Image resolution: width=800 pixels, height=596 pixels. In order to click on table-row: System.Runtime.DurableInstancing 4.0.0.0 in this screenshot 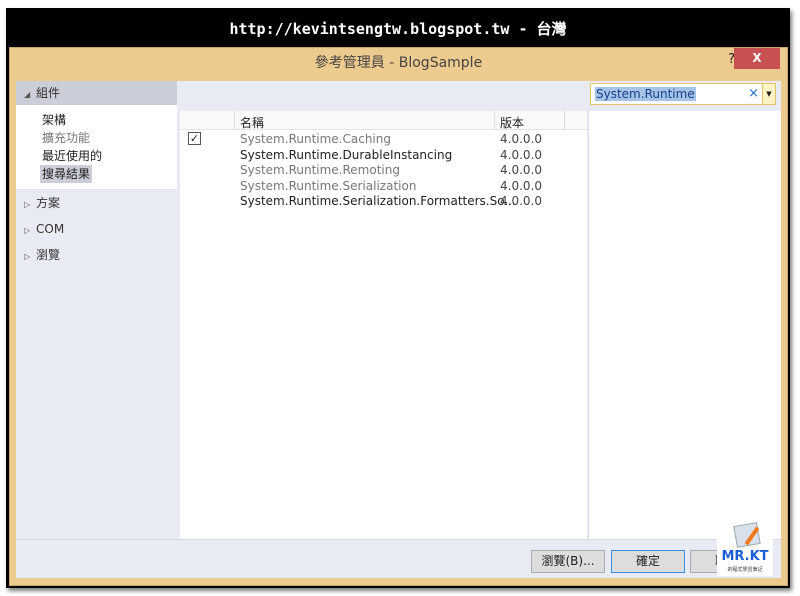, I will do `click(383, 156)`.